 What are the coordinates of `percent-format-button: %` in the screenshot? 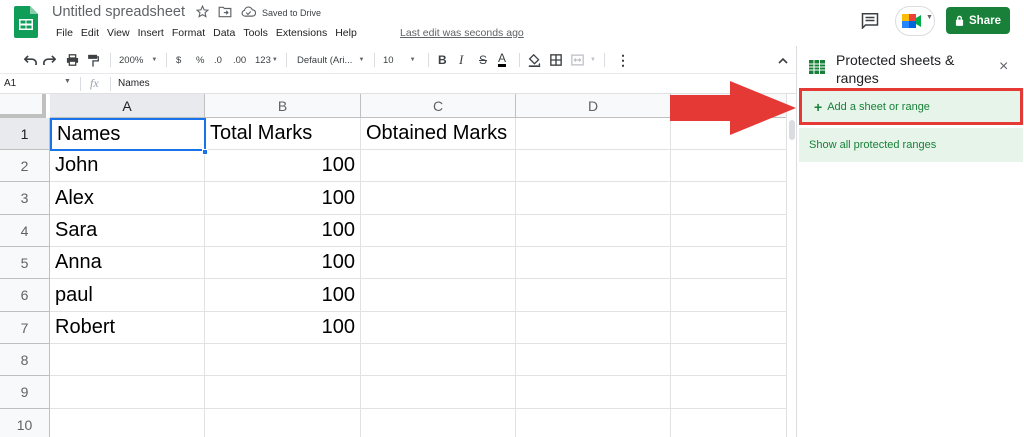 It's located at (200, 60).